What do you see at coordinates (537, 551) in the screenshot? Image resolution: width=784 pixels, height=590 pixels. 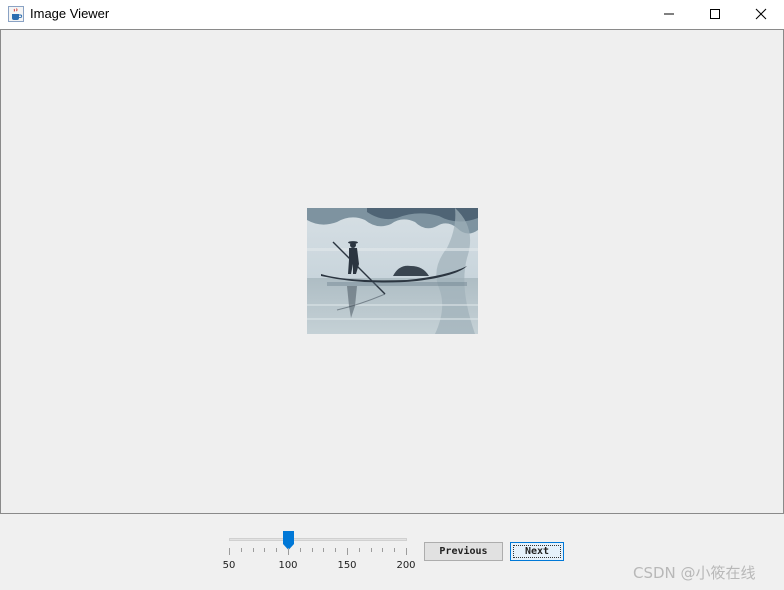 I see `next-button: Next` at bounding box center [537, 551].